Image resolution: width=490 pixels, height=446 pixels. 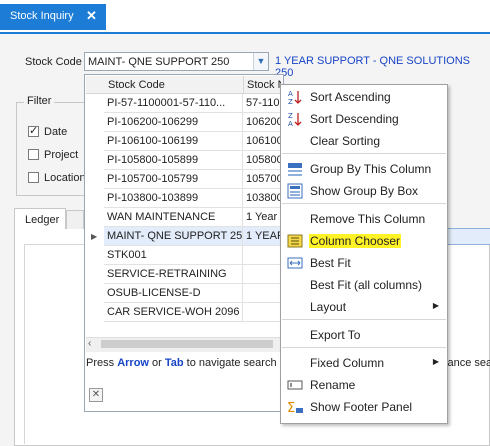 What do you see at coordinates (364, 385) in the screenshot?
I see `menu-item-rename: Rename` at bounding box center [364, 385].